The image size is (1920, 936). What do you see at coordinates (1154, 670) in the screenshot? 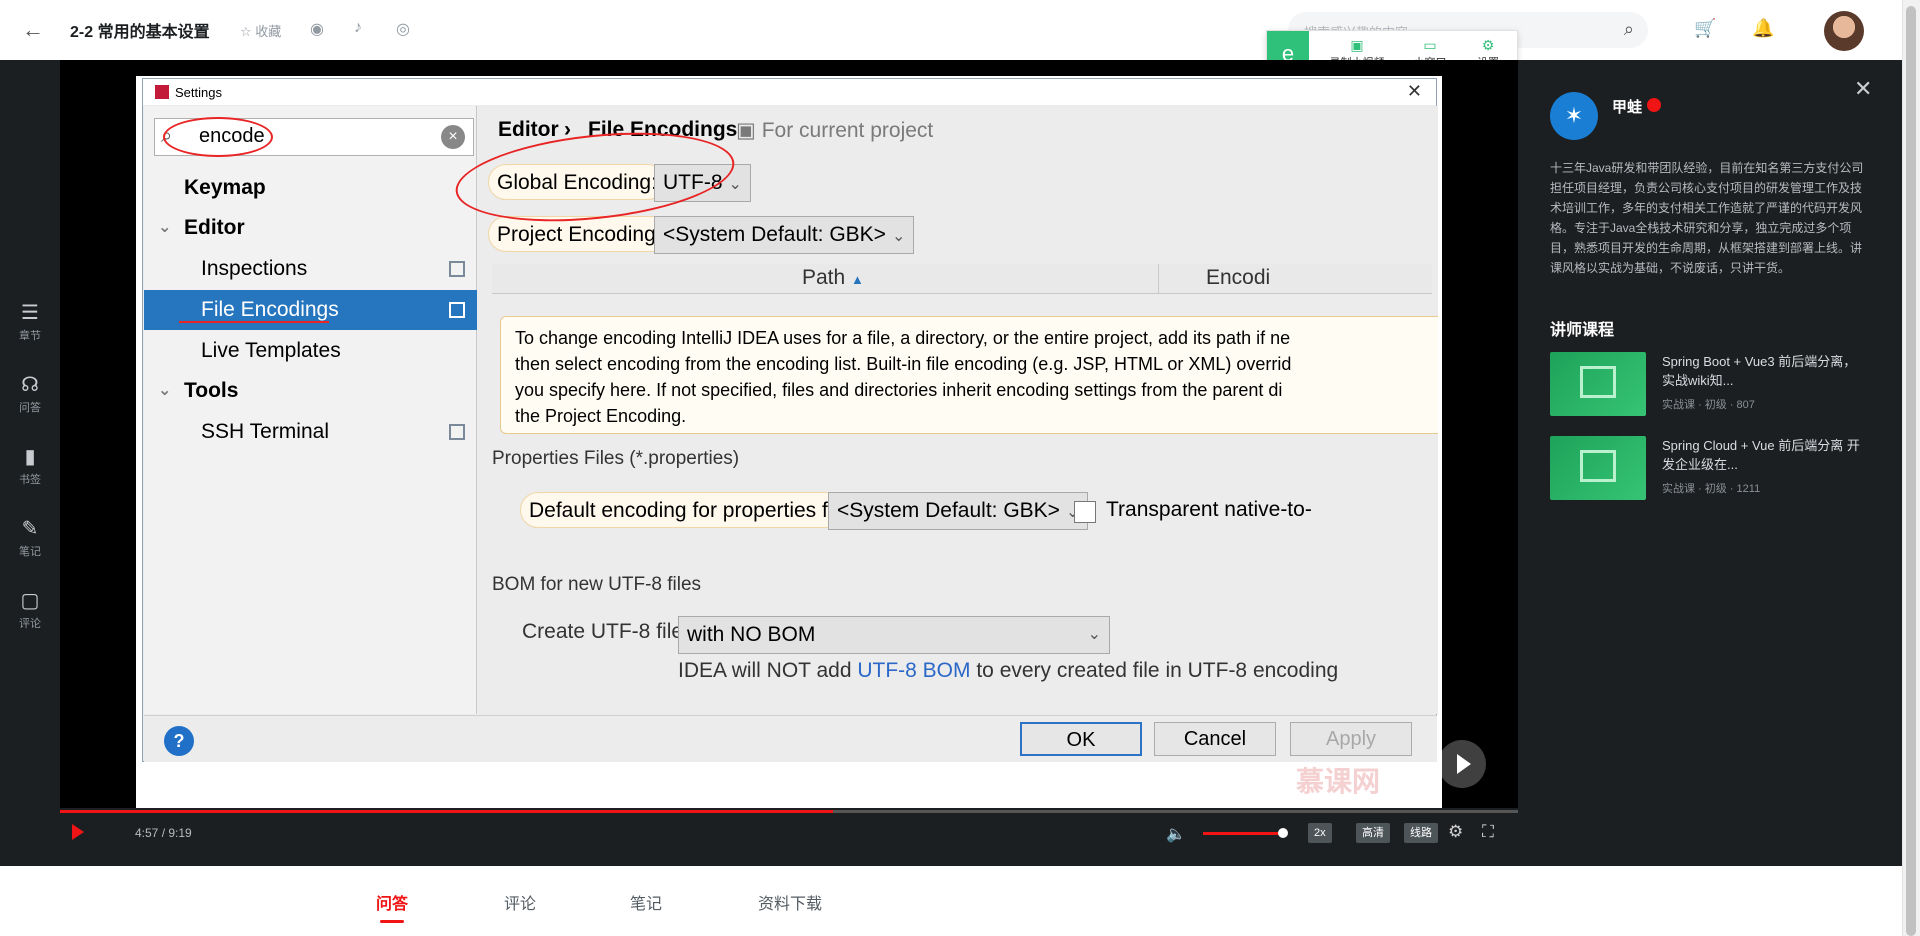
I see `bom-note-suffix: to every created file in UTF-8 encoding` at bounding box center [1154, 670].